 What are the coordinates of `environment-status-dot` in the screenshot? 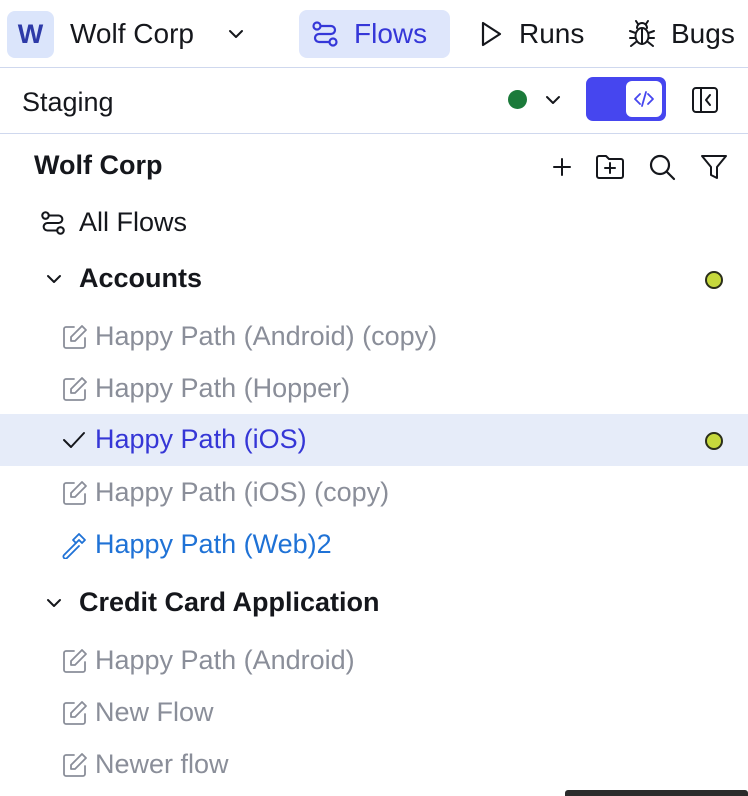 It's located at (517, 99).